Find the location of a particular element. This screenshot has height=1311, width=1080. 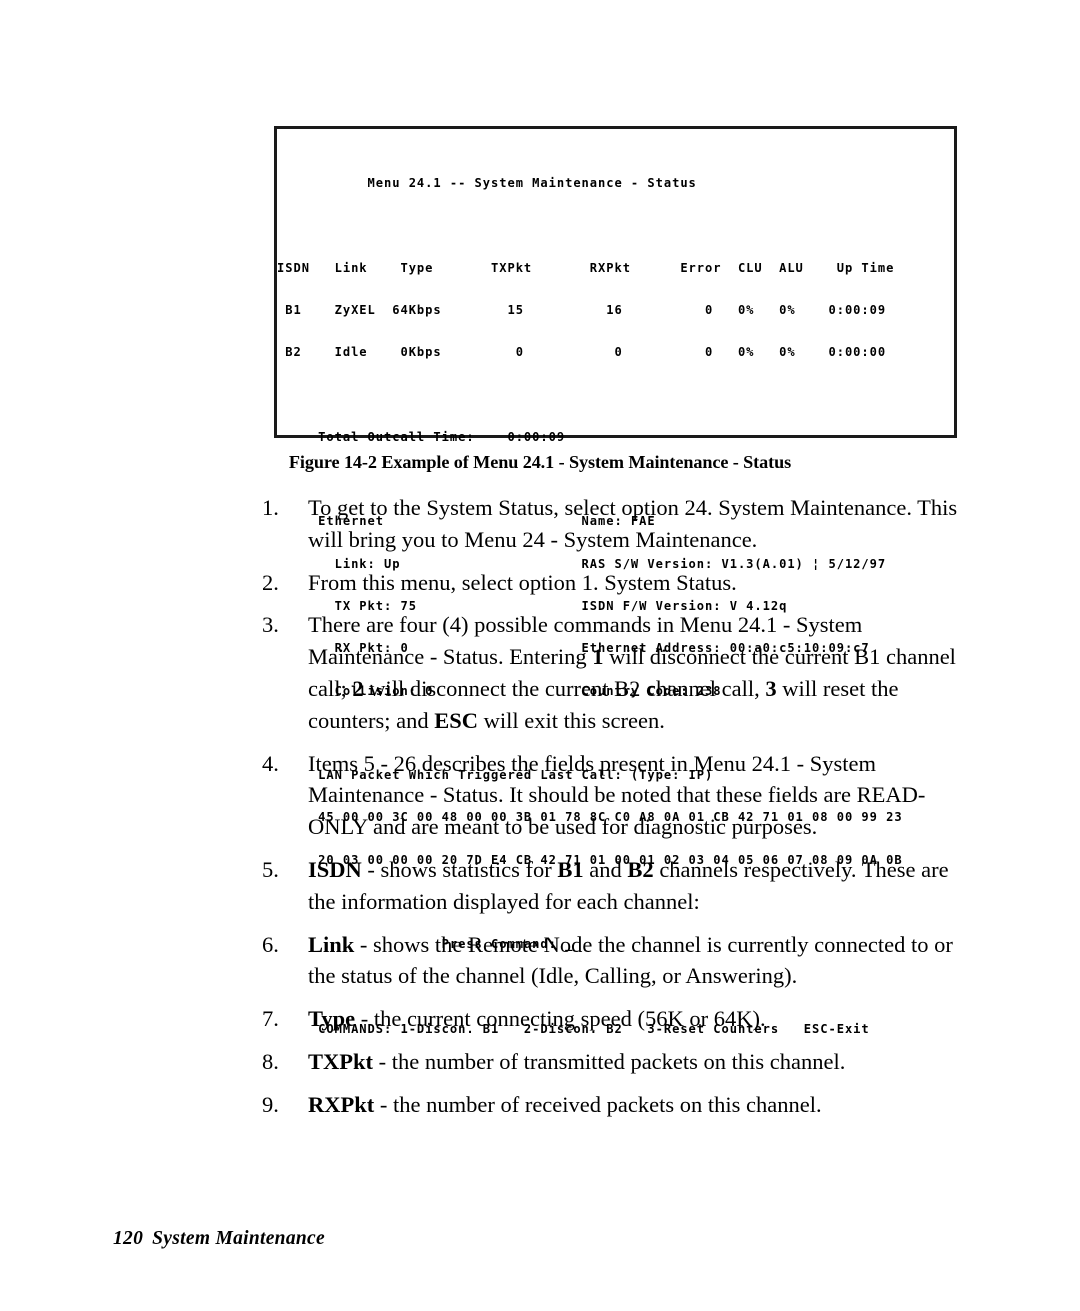

footer-page-number: 120 is located at coordinates (128, 1238).